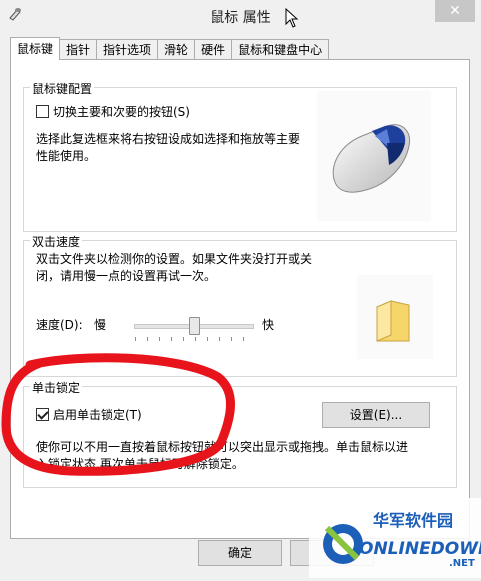 This screenshot has width=481, height=581. What do you see at coordinates (194, 326) in the screenshot?
I see `speed-slider-thumb` at bounding box center [194, 326].